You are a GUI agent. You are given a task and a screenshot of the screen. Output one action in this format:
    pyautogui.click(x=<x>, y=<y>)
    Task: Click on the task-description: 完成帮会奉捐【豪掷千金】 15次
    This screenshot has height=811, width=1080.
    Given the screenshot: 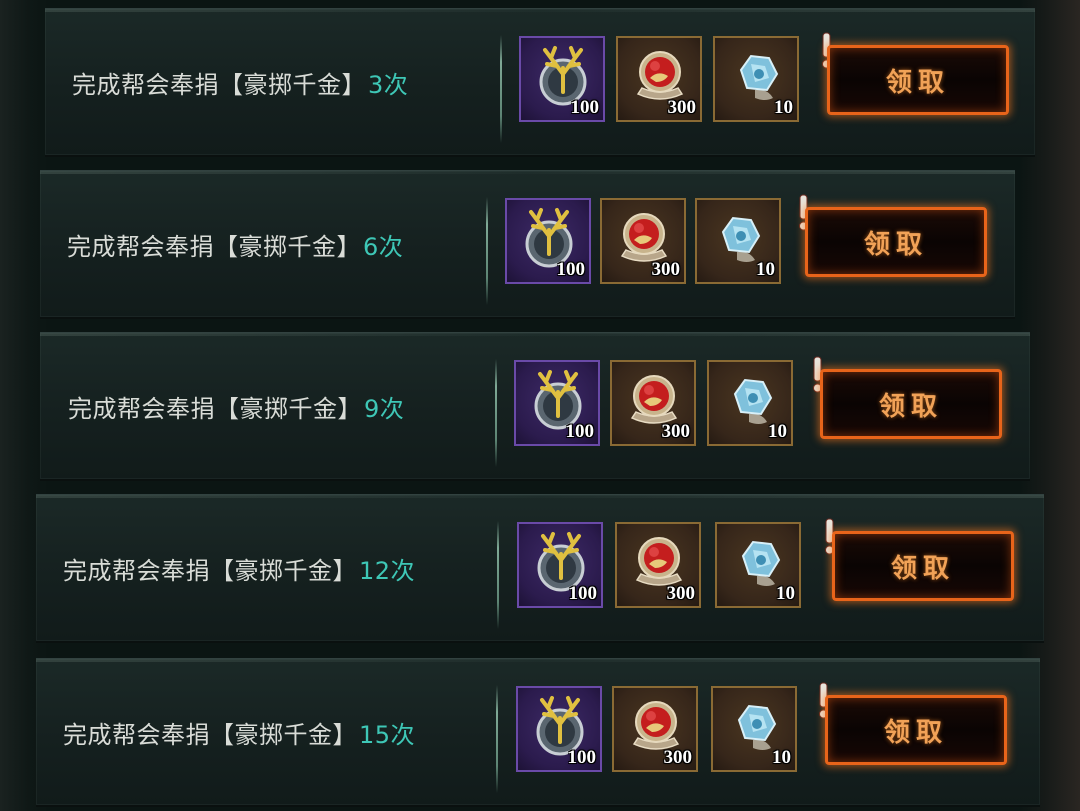 What is the action you would take?
    pyautogui.click(x=239, y=732)
    